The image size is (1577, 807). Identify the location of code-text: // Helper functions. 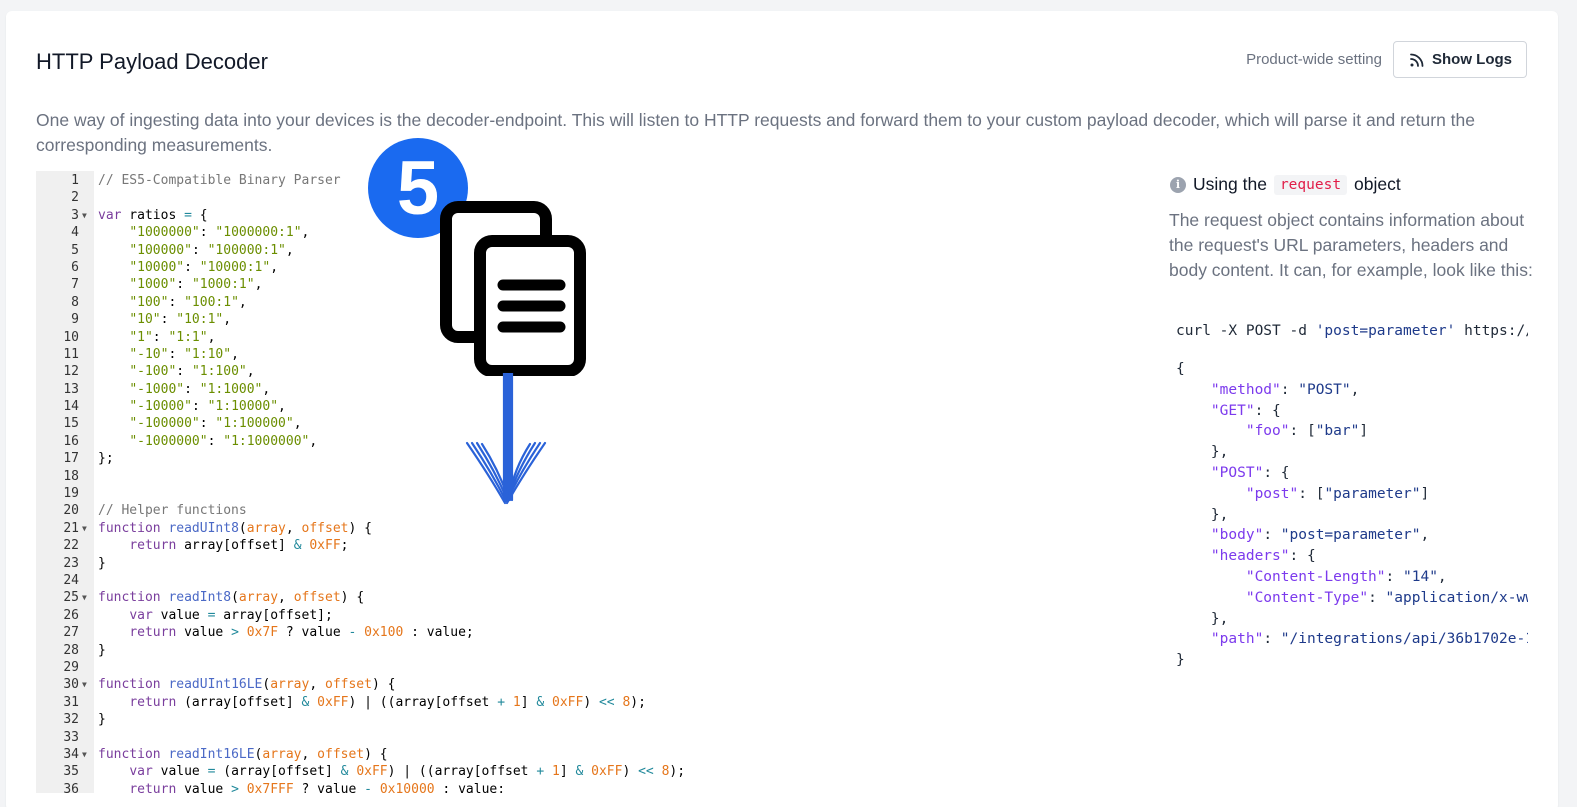
(172, 511).